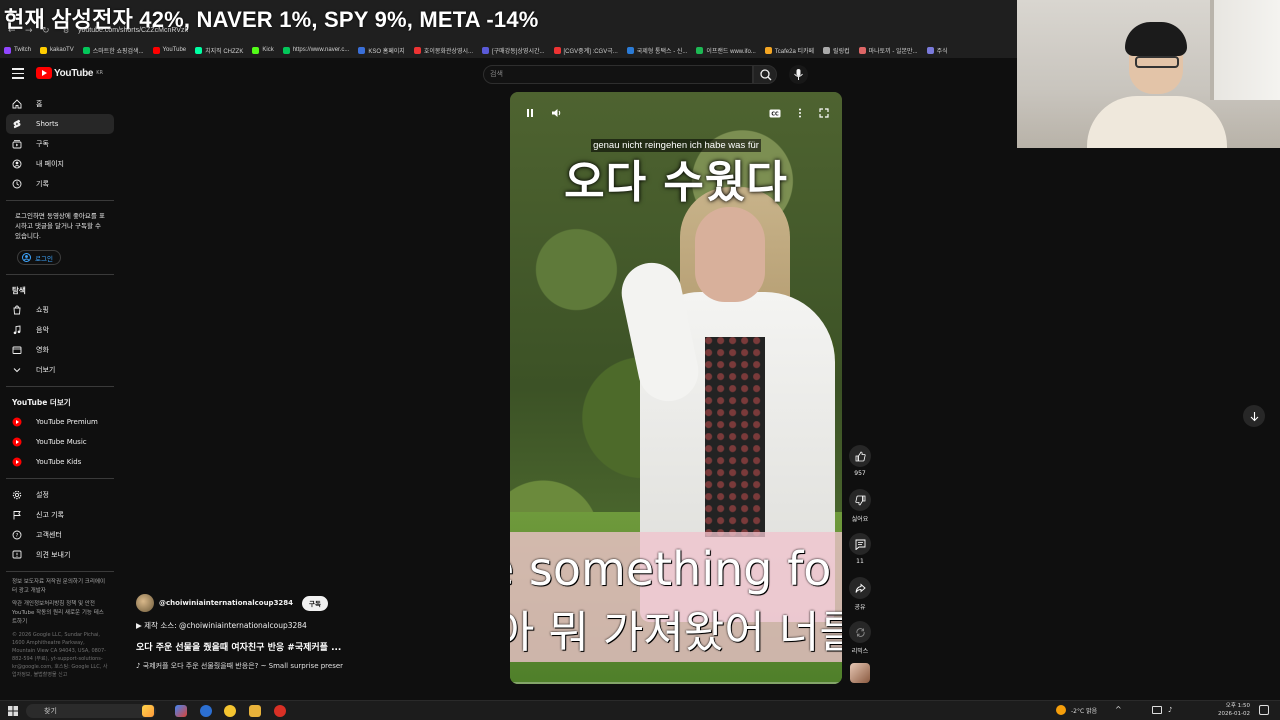 This screenshot has height=720, width=1280. What do you see at coordinates (1264, 710) in the screenshot?
I see `notification-icon` at bounding box center [1264, 710].